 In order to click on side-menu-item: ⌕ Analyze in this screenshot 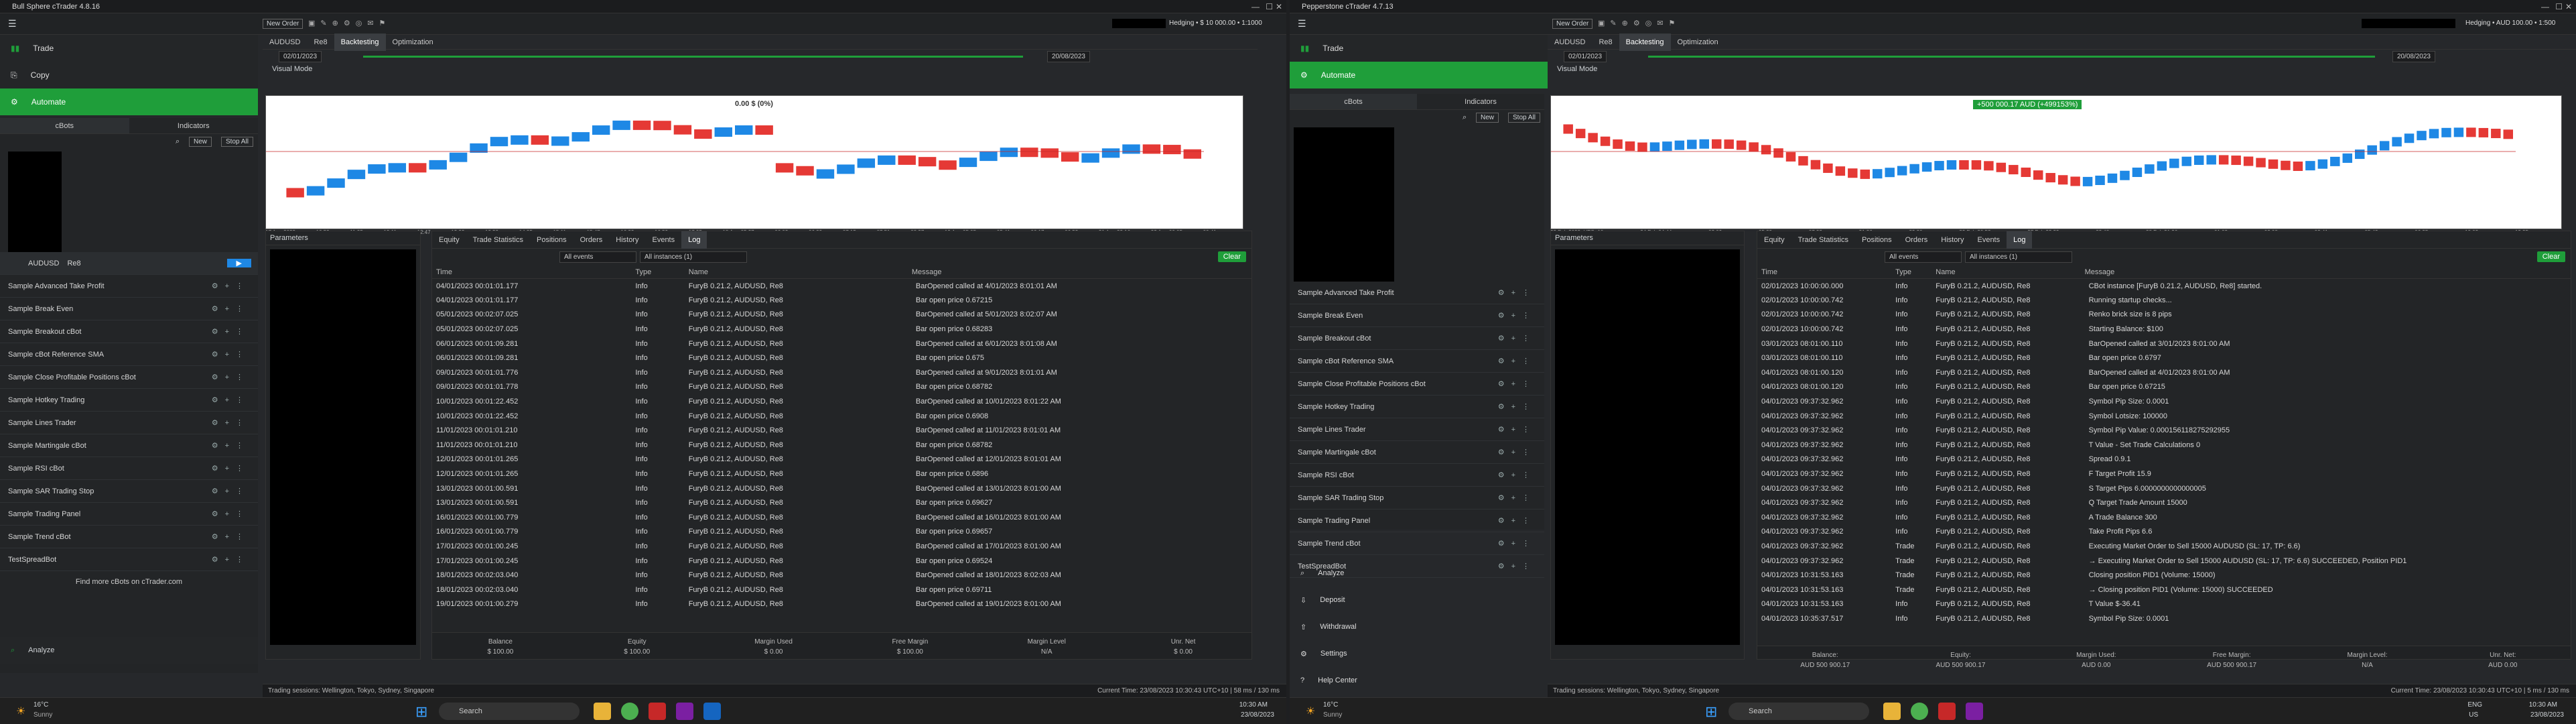, I will do `click(1417, 573)`.